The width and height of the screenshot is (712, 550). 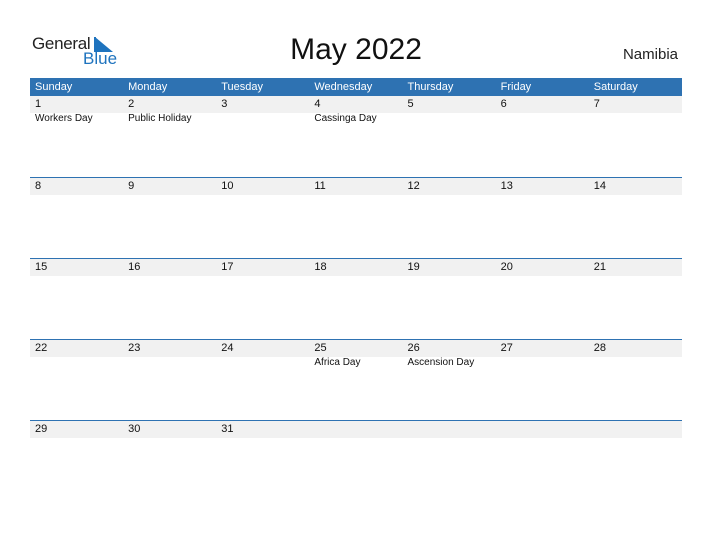 What do you see at coordinates (41, 429) in the screenshot?
I see `day-number: 29` at bounding box center [41, 429].